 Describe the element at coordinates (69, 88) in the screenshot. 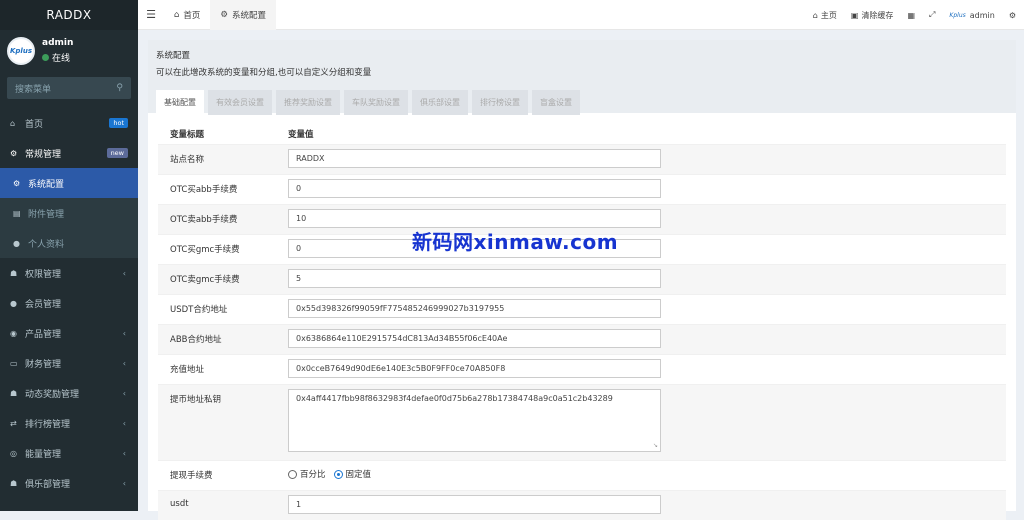

I see `search-input: 搜索菜单 ⚲` at that location.